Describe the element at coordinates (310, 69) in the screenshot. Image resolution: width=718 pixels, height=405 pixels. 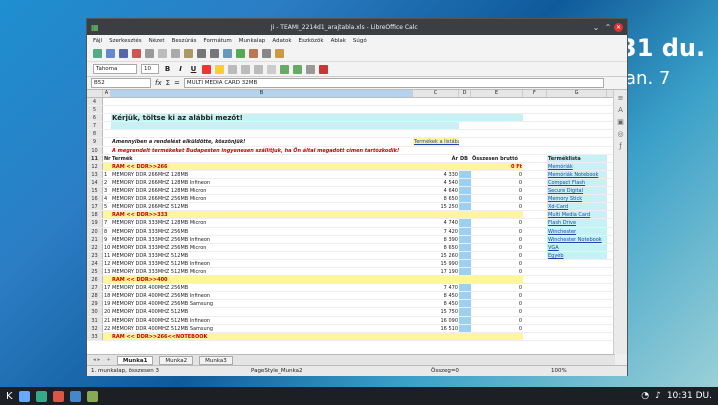
I see `borders-icon` at that location.